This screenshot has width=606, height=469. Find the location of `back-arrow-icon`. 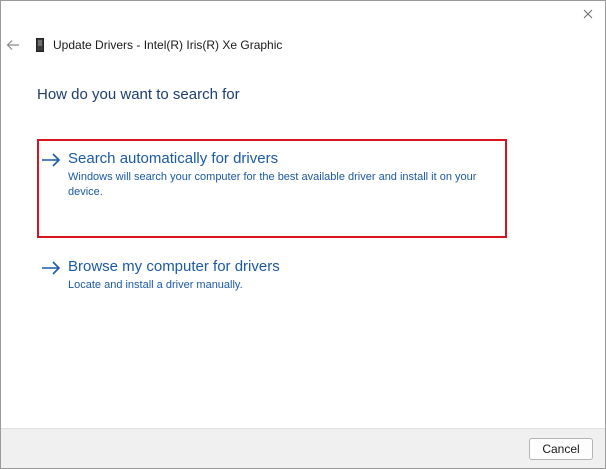

back-arrow-icon is located at coordinates (12, 45).